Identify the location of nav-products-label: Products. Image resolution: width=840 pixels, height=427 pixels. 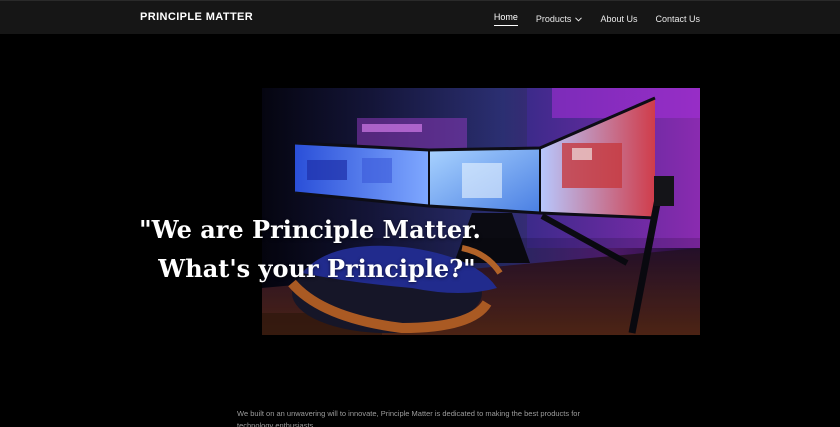
(553, 18).